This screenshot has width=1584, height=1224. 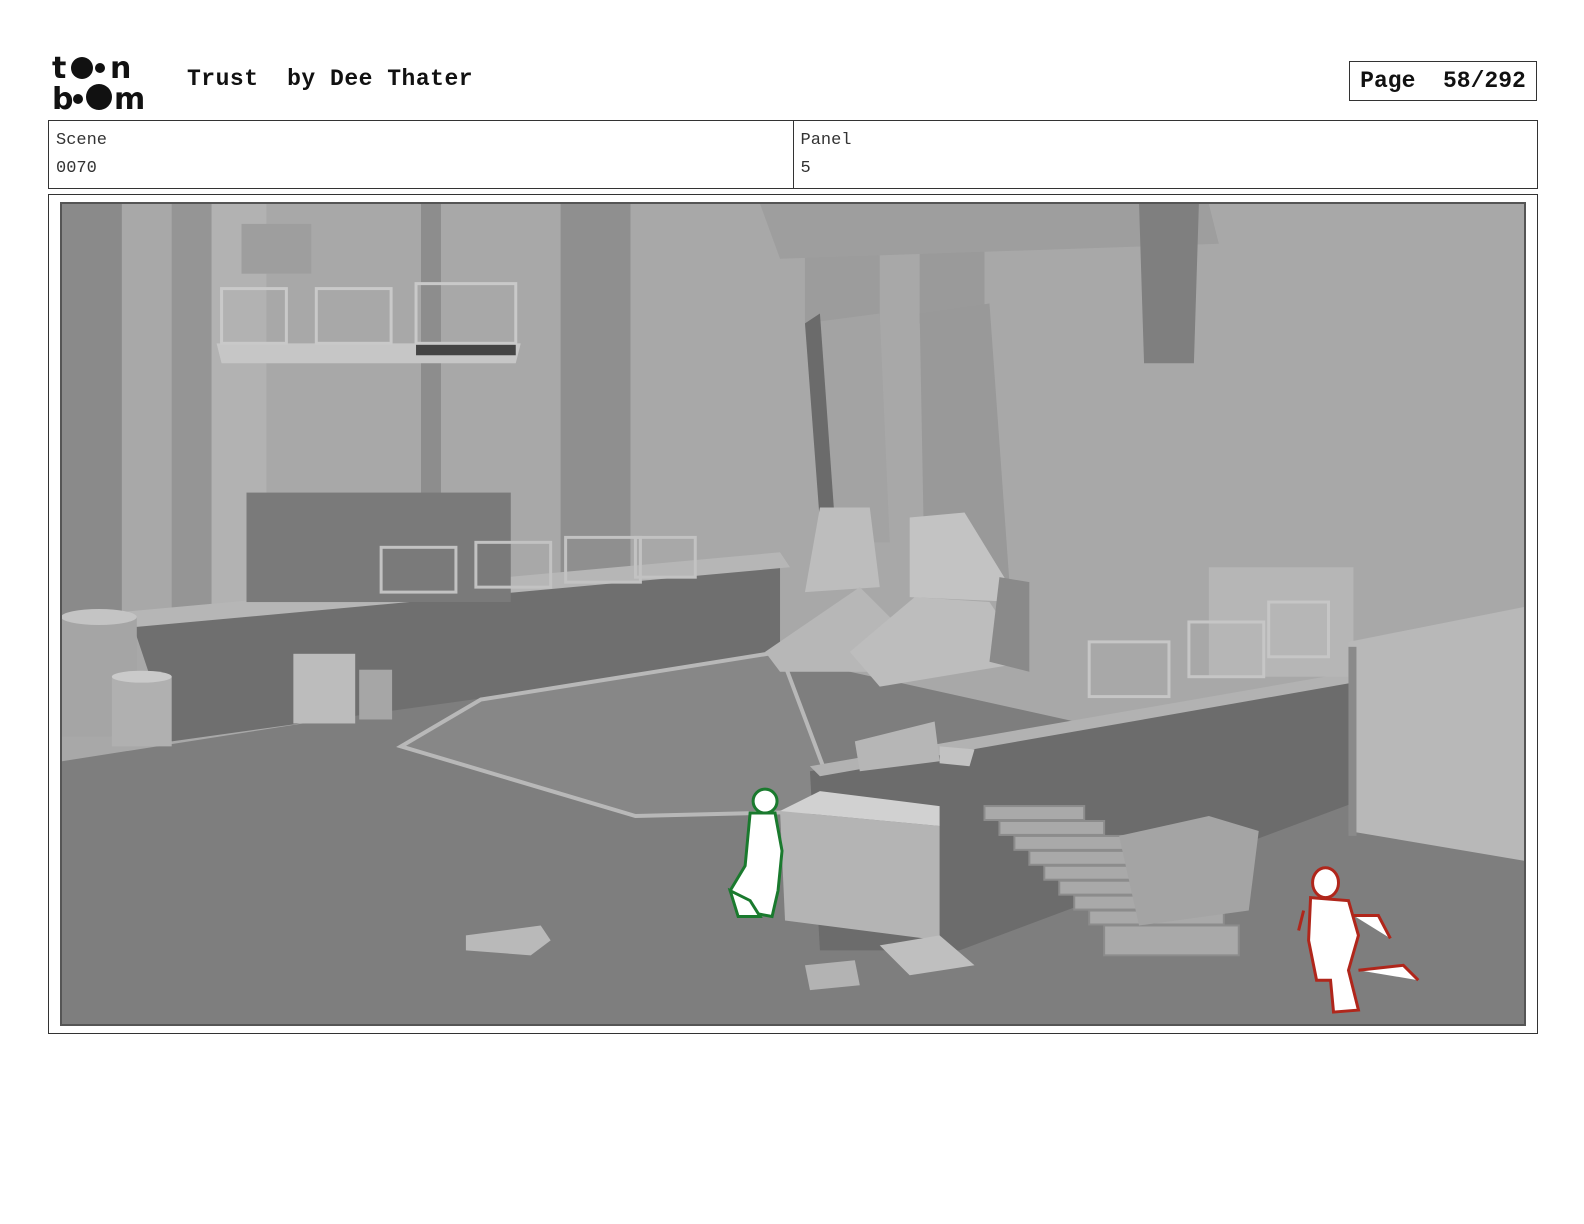 I want to click on panel-value: 5, so click(x=805, y=168).